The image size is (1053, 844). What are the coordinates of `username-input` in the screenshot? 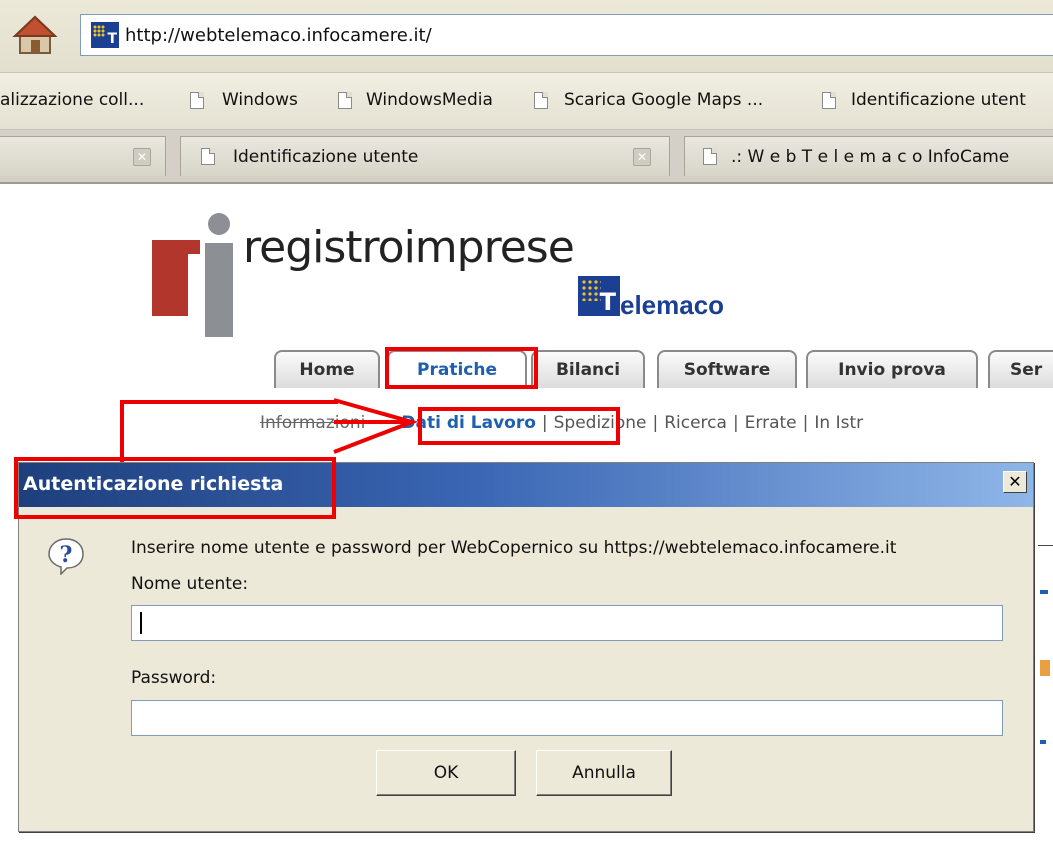 It's located at (567, 623).